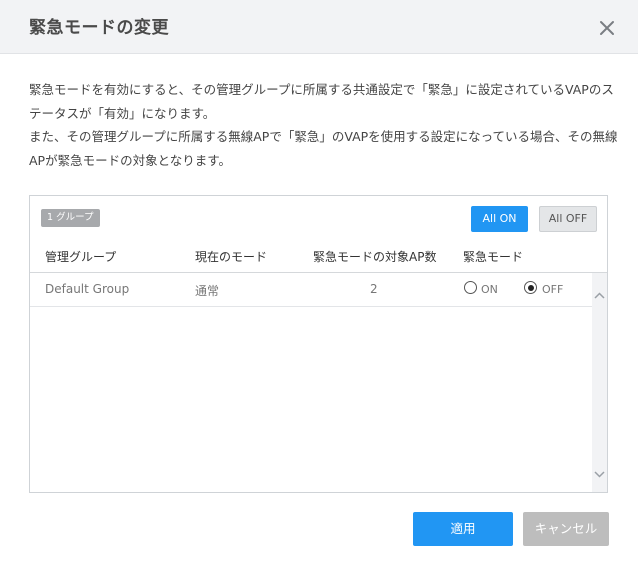  What do you see at coordinates (463, 529) in the screenshot?
I see `apply-button: 適用` at bounding box center [463, 529].